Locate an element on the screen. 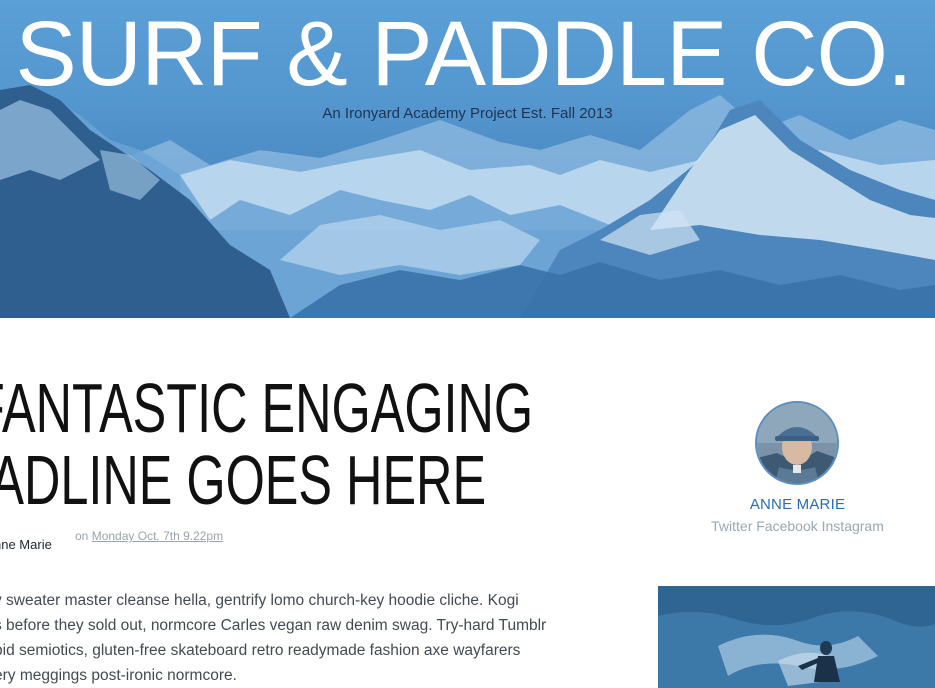  surfer-photo is located at coordinates (796, 637).